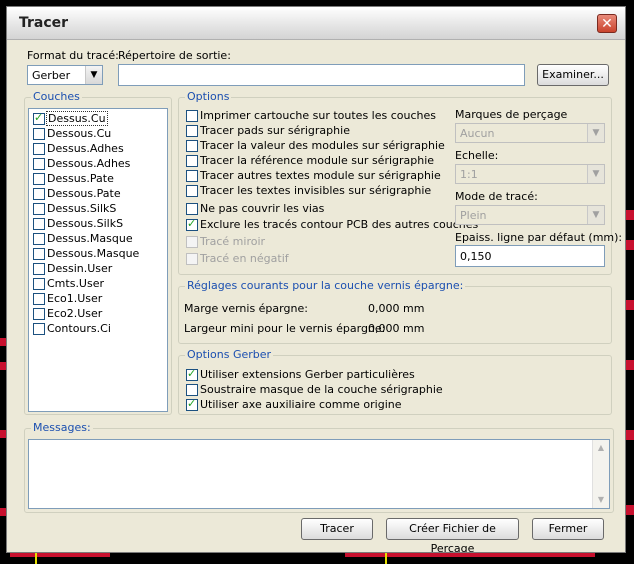 The width and height of the screenshot is (634, 564). What do you see at coordinates (477, 155) in the screenshot?
I see `scale-label: Echelle:` at bounding box center [477, 155].